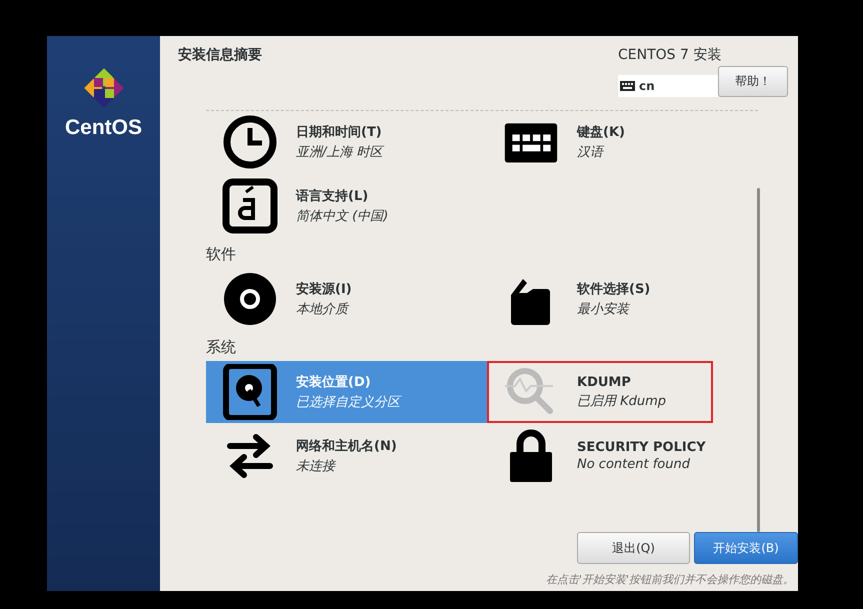  Describe the element at coordinates (323, 309) in the screenshot. I see `spoke-status: 本地介质` at that location.